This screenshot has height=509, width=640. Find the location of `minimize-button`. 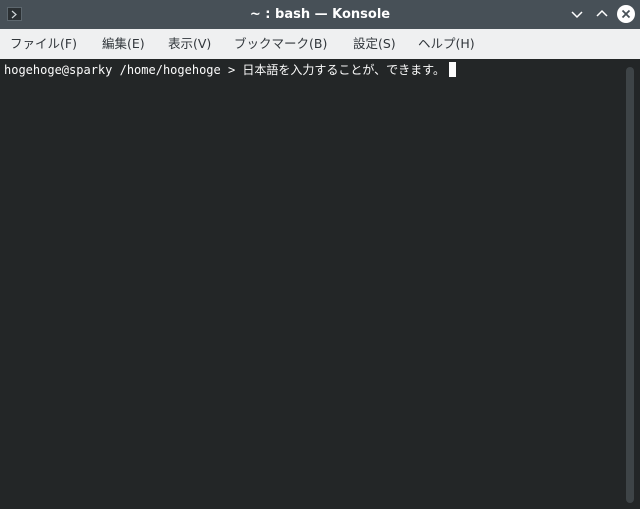

minimize-button is located at coordinates (577, 14).